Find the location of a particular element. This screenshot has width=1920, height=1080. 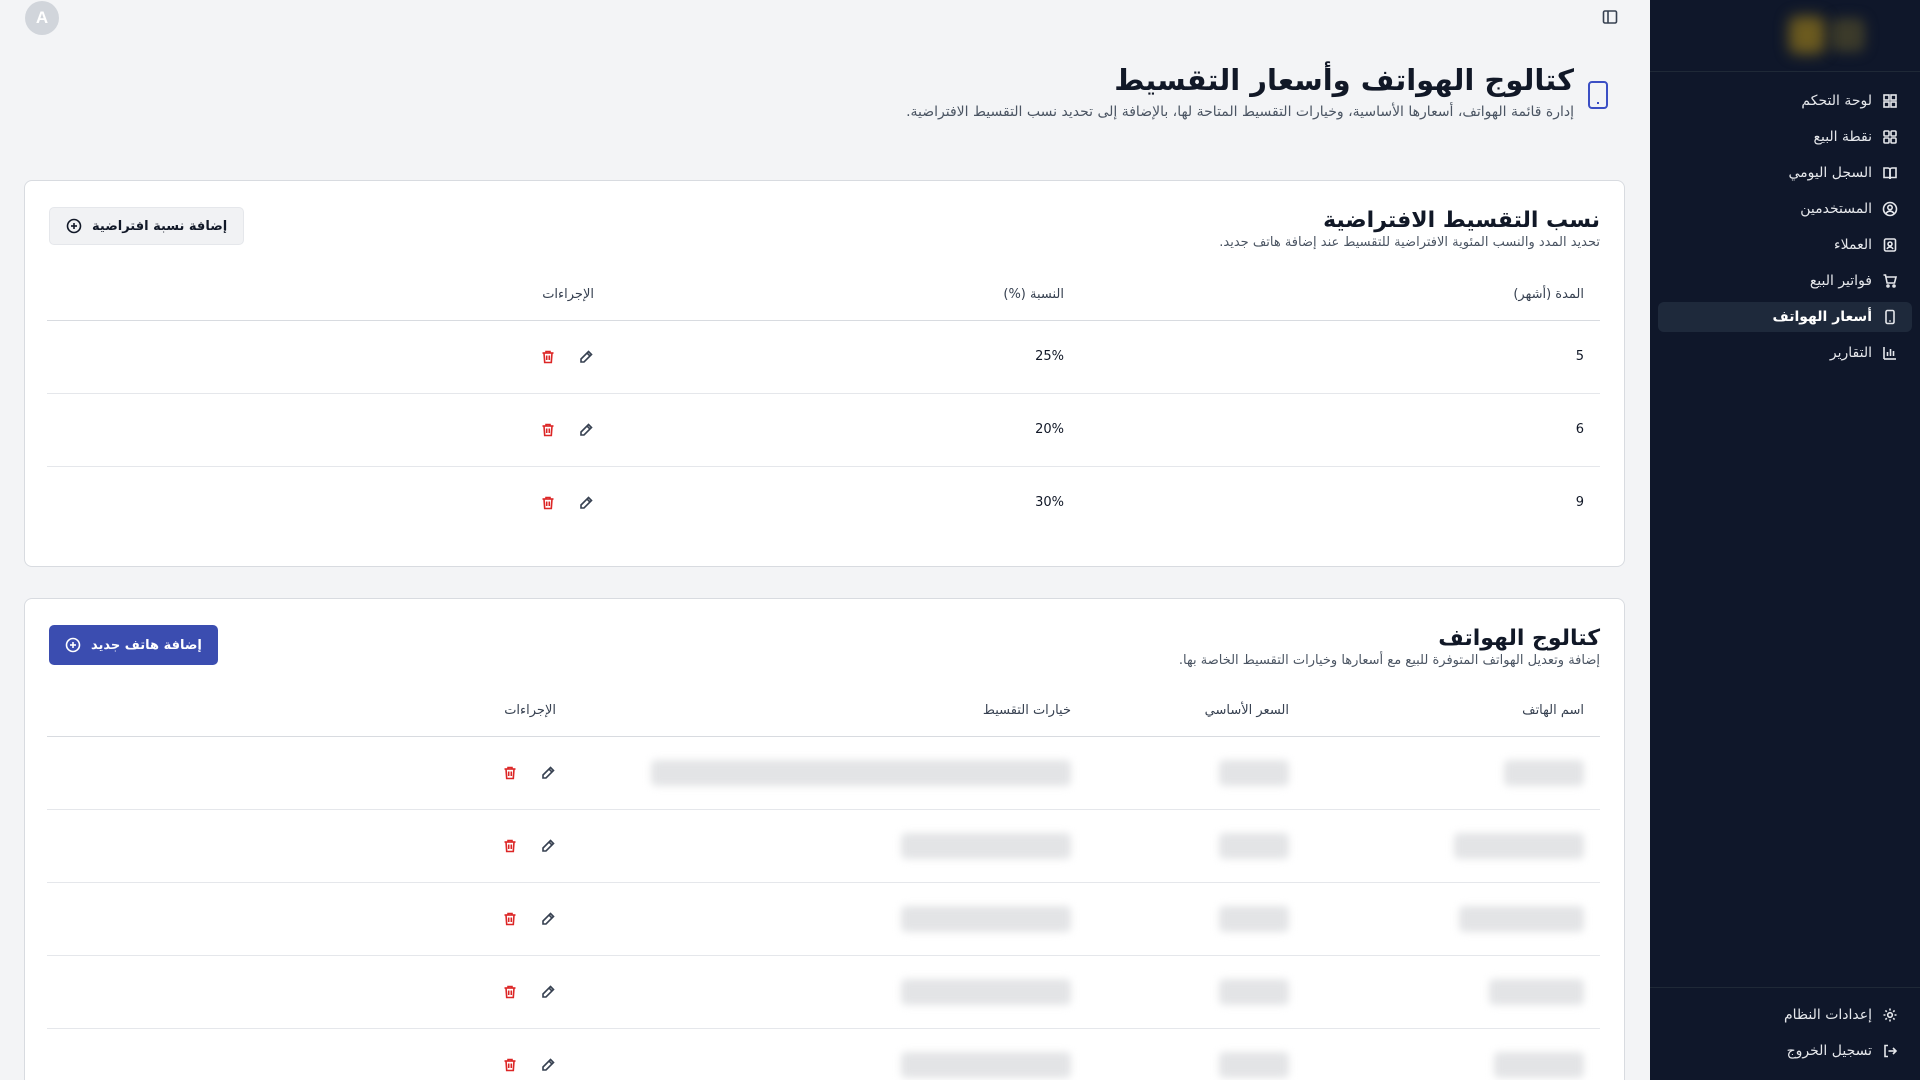

bar-chart-icon is located at coordinates (1889, 353).